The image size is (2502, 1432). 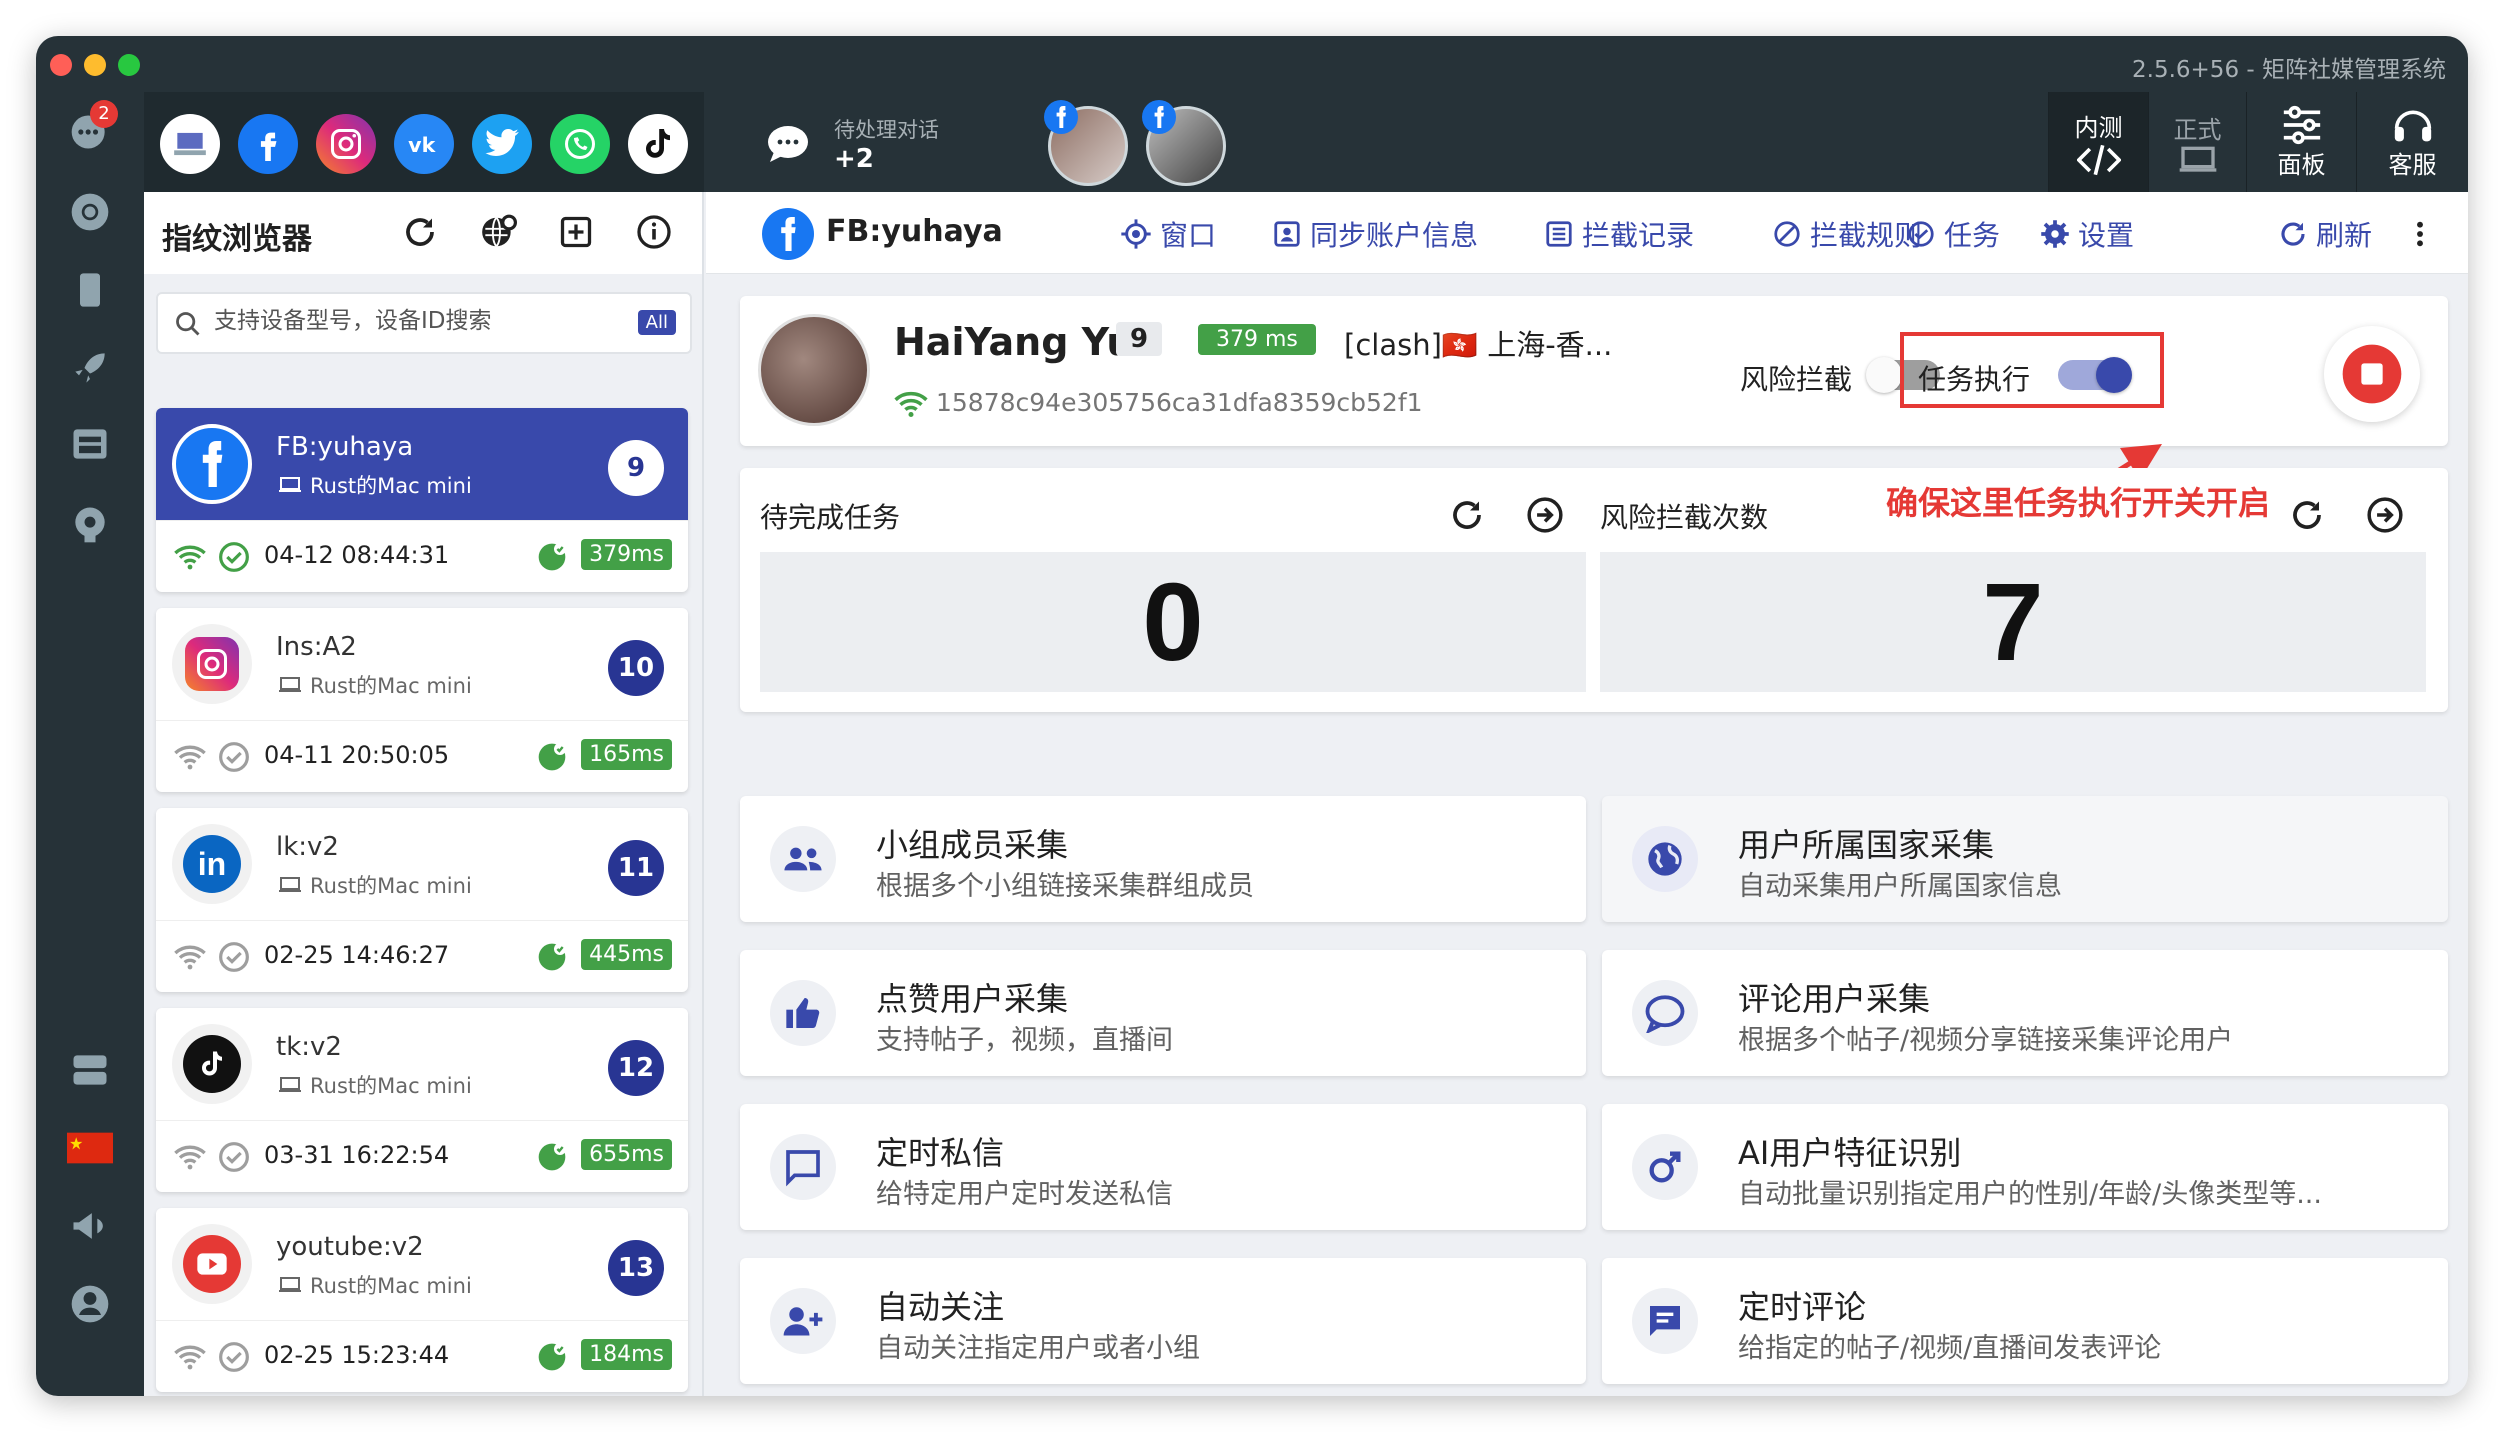 What do you see at coordinates (95, 65) in the screenshot?
I see `minimize-window-button` at bounding box center [95, 65].